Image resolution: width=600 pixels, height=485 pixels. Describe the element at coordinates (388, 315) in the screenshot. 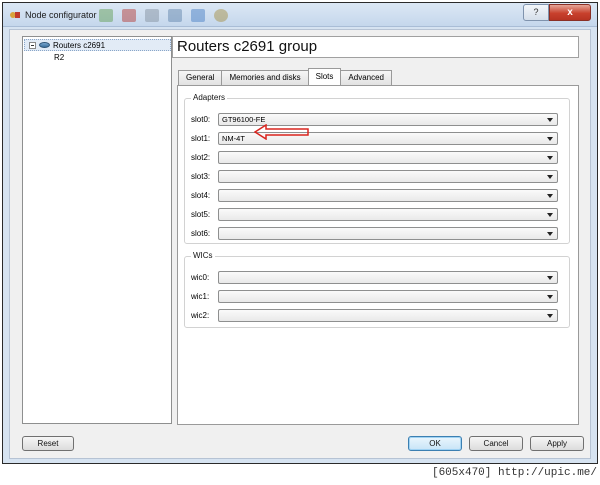

I see `wic2-select` at that location.